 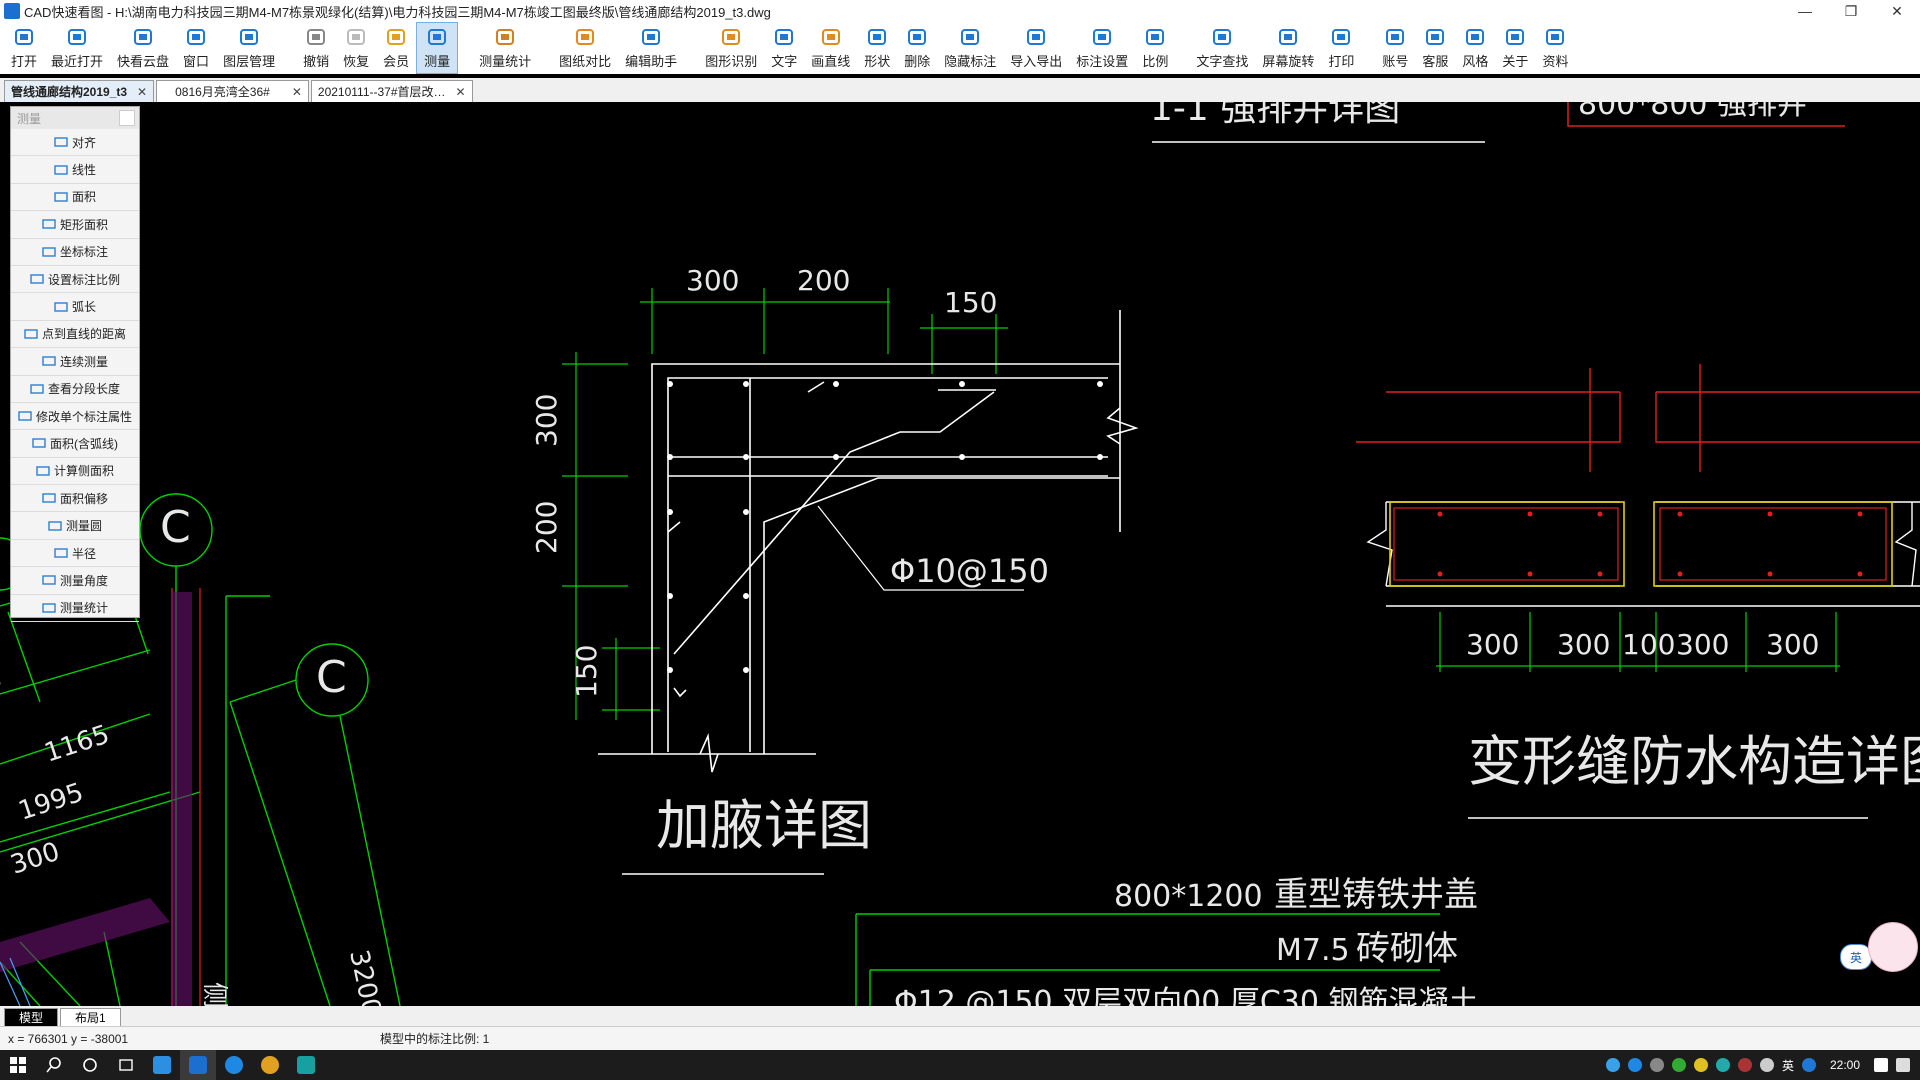 What do you see at coordinates (18, 1065) in the screenshot?
I see `windows-start-icon` at bounding box center [18, 1065].